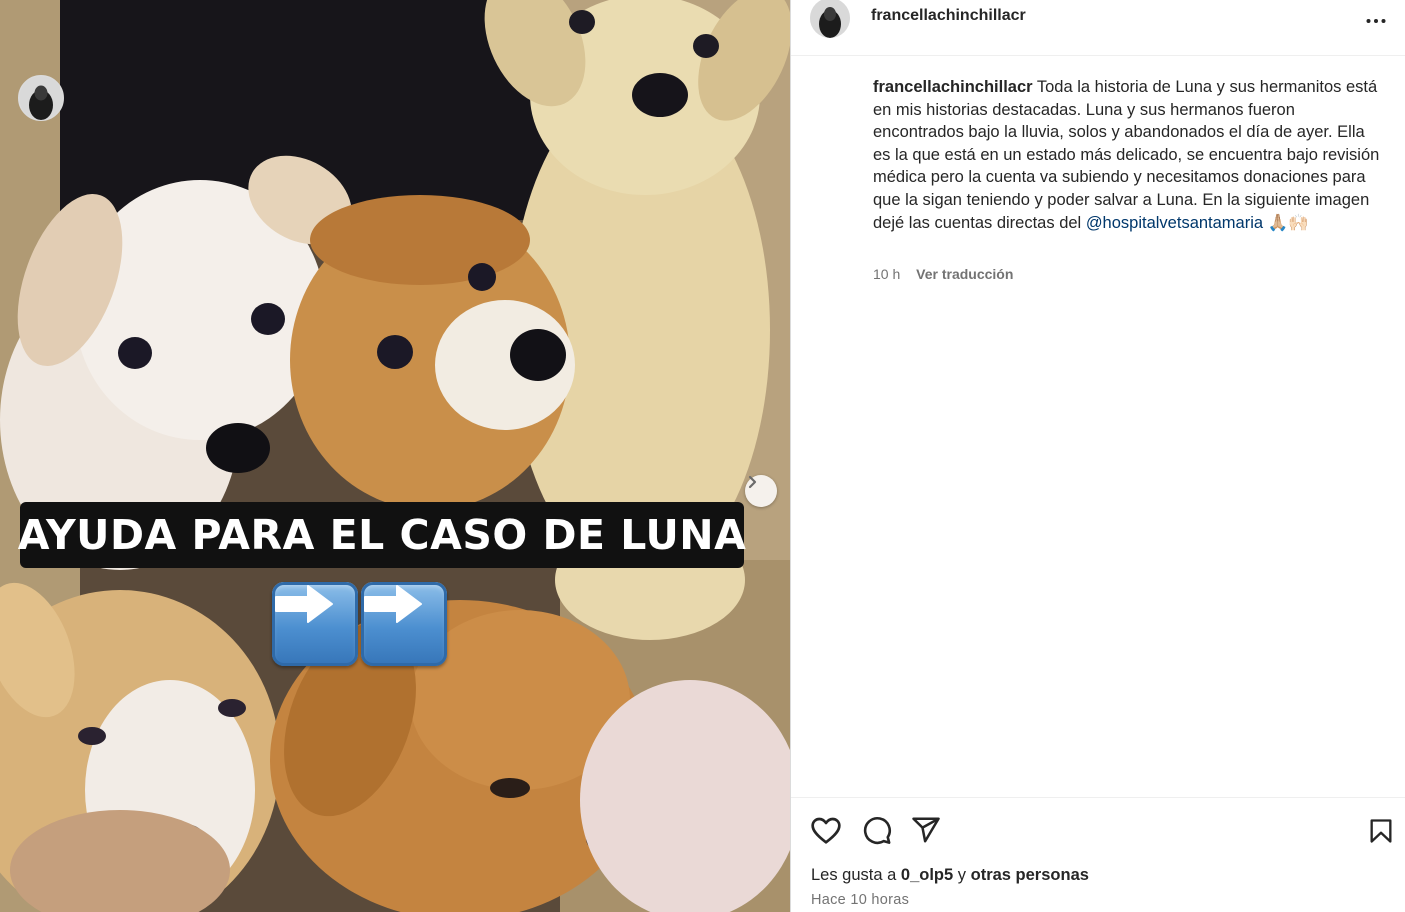 This screenshot has height=912, width=1405. What do you see at coordinates (830, 19) in the screenshot?
I see `avatar` at bounding box center [830, 19].